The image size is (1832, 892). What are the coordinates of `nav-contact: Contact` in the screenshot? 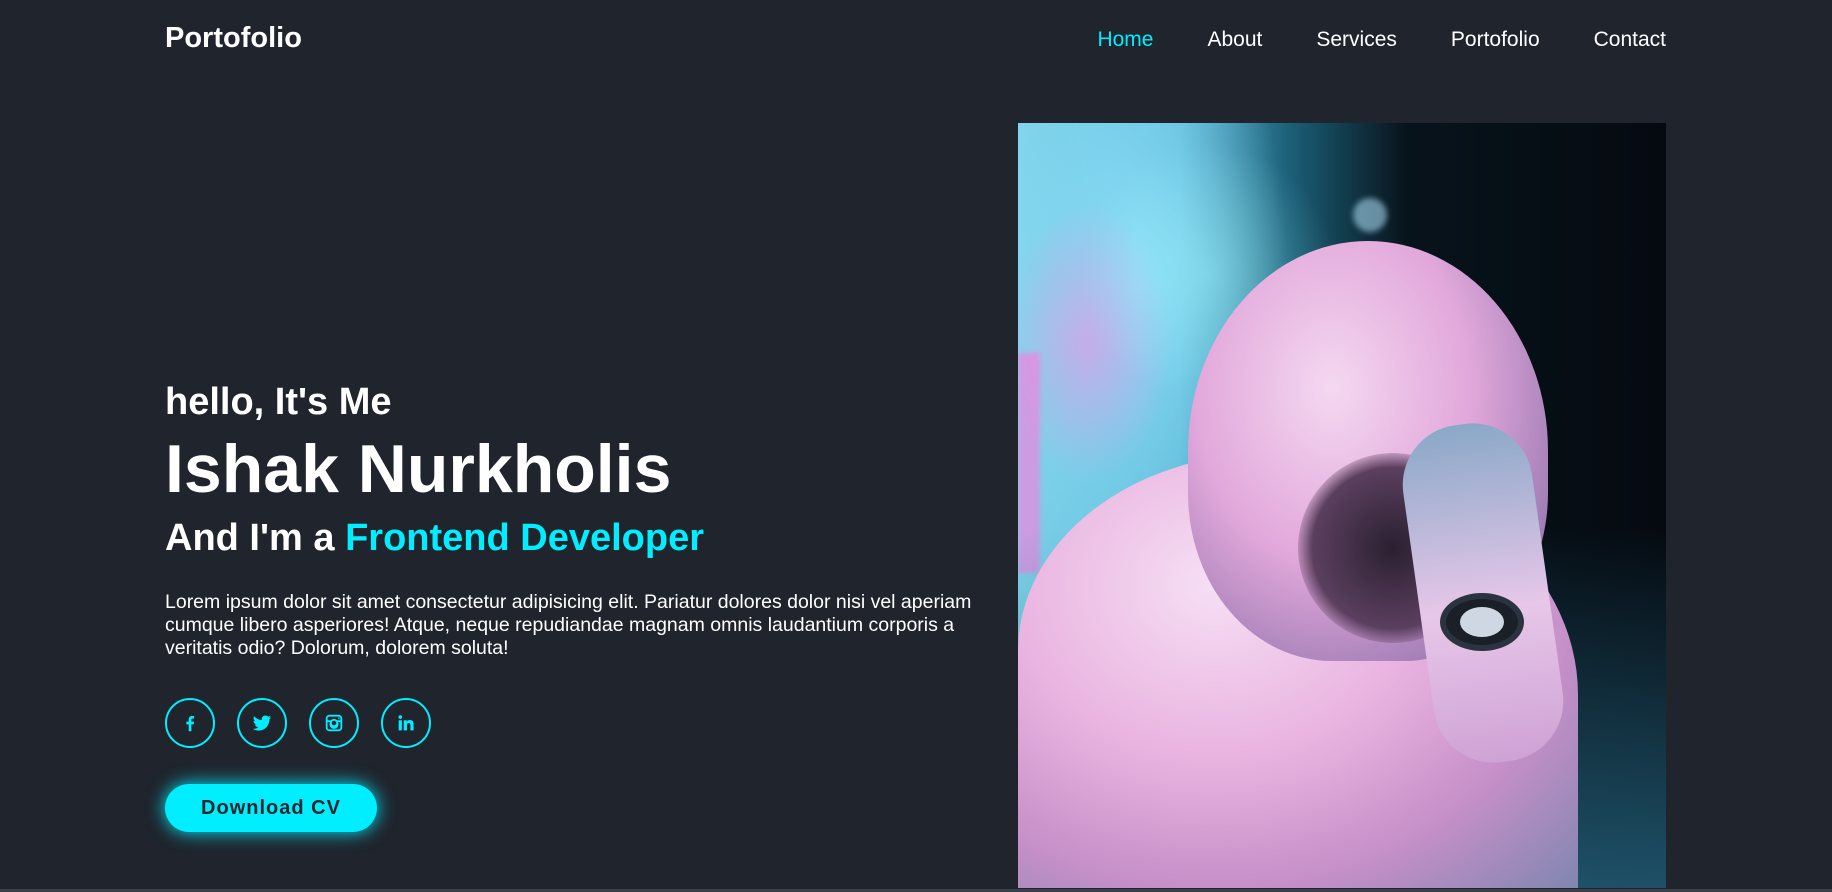 It's located at (1630, 40).